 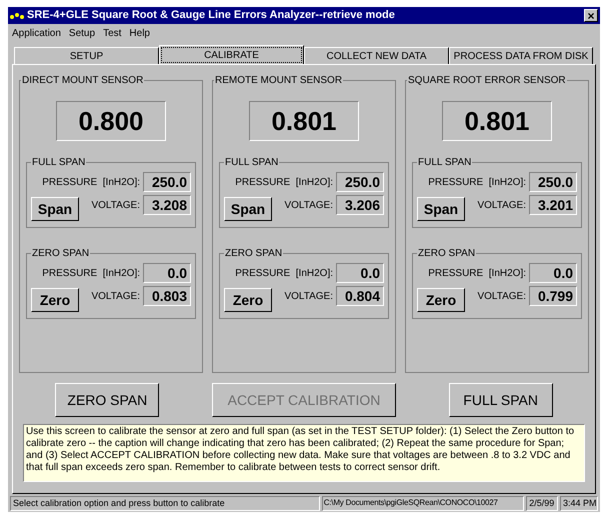 I want to click on tab: PROCESS DATA FROM DISK, so click(x=521, y=55).